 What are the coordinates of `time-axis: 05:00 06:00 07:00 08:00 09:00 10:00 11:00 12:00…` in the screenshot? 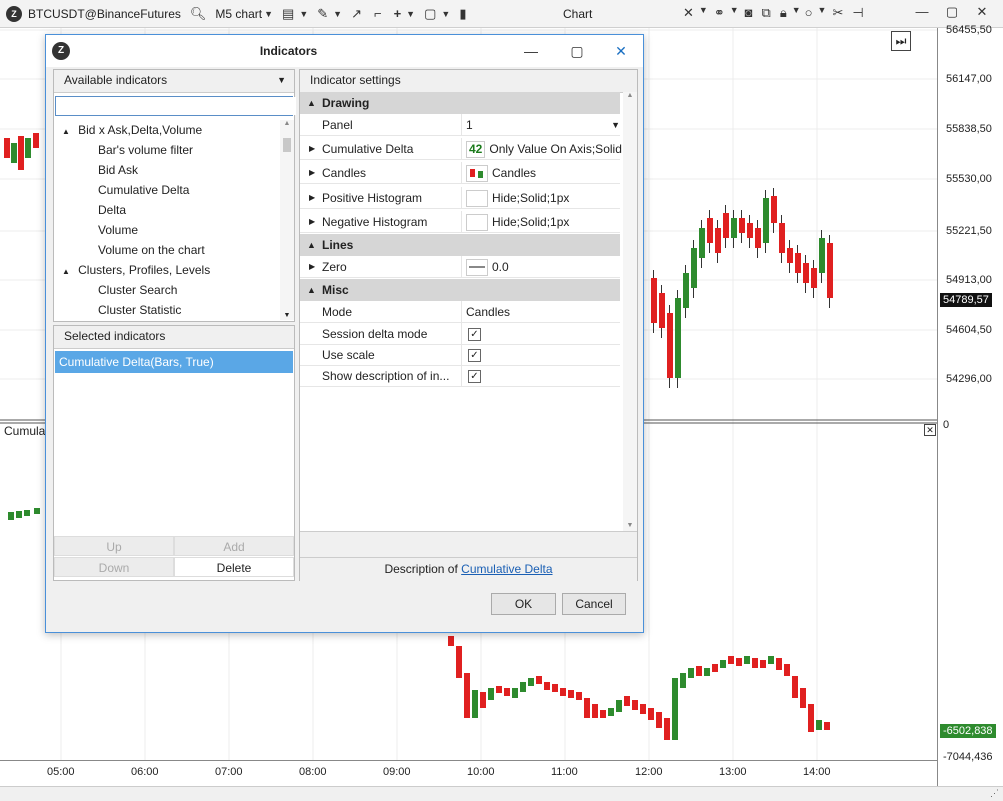 It's located at (468, 773).